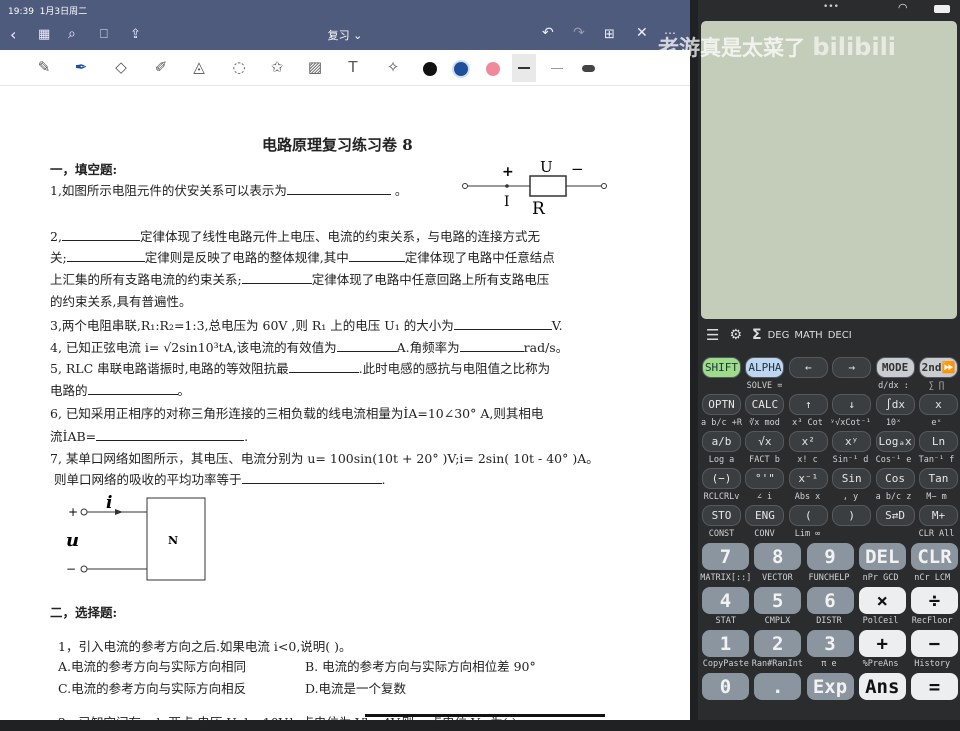 This screenshot has width=960, height=731. What do you see at coordinates (765, 478) in the screenshot?
I see `key-3-1: °'"` at bounding box center [765, 478].